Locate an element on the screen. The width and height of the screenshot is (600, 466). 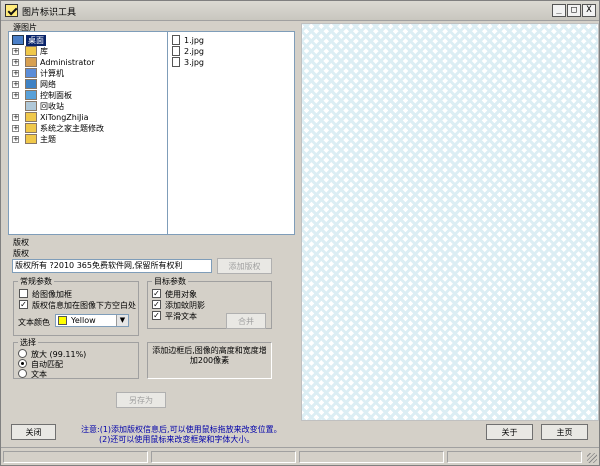
info-box: 添加边框后,图像的高度和宽度增加200像素 is located at coordinates (209, 360).